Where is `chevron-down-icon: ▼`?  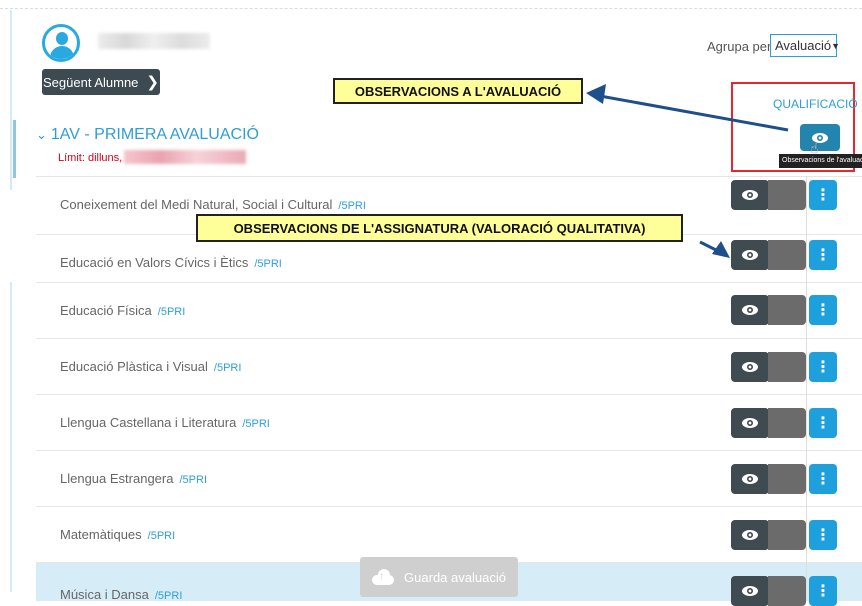 chevron-down-icon: ▼ is located at coordinates (836, 45).